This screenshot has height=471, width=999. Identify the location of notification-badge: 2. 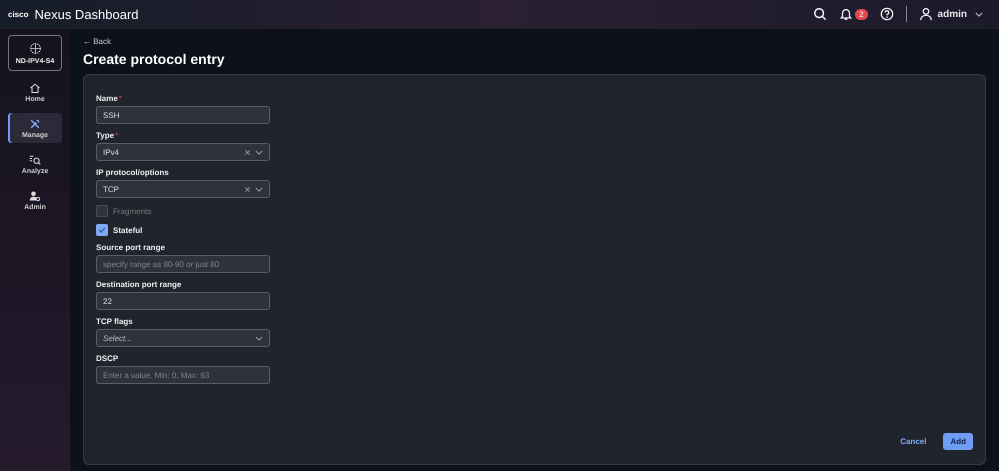
(861, 14).